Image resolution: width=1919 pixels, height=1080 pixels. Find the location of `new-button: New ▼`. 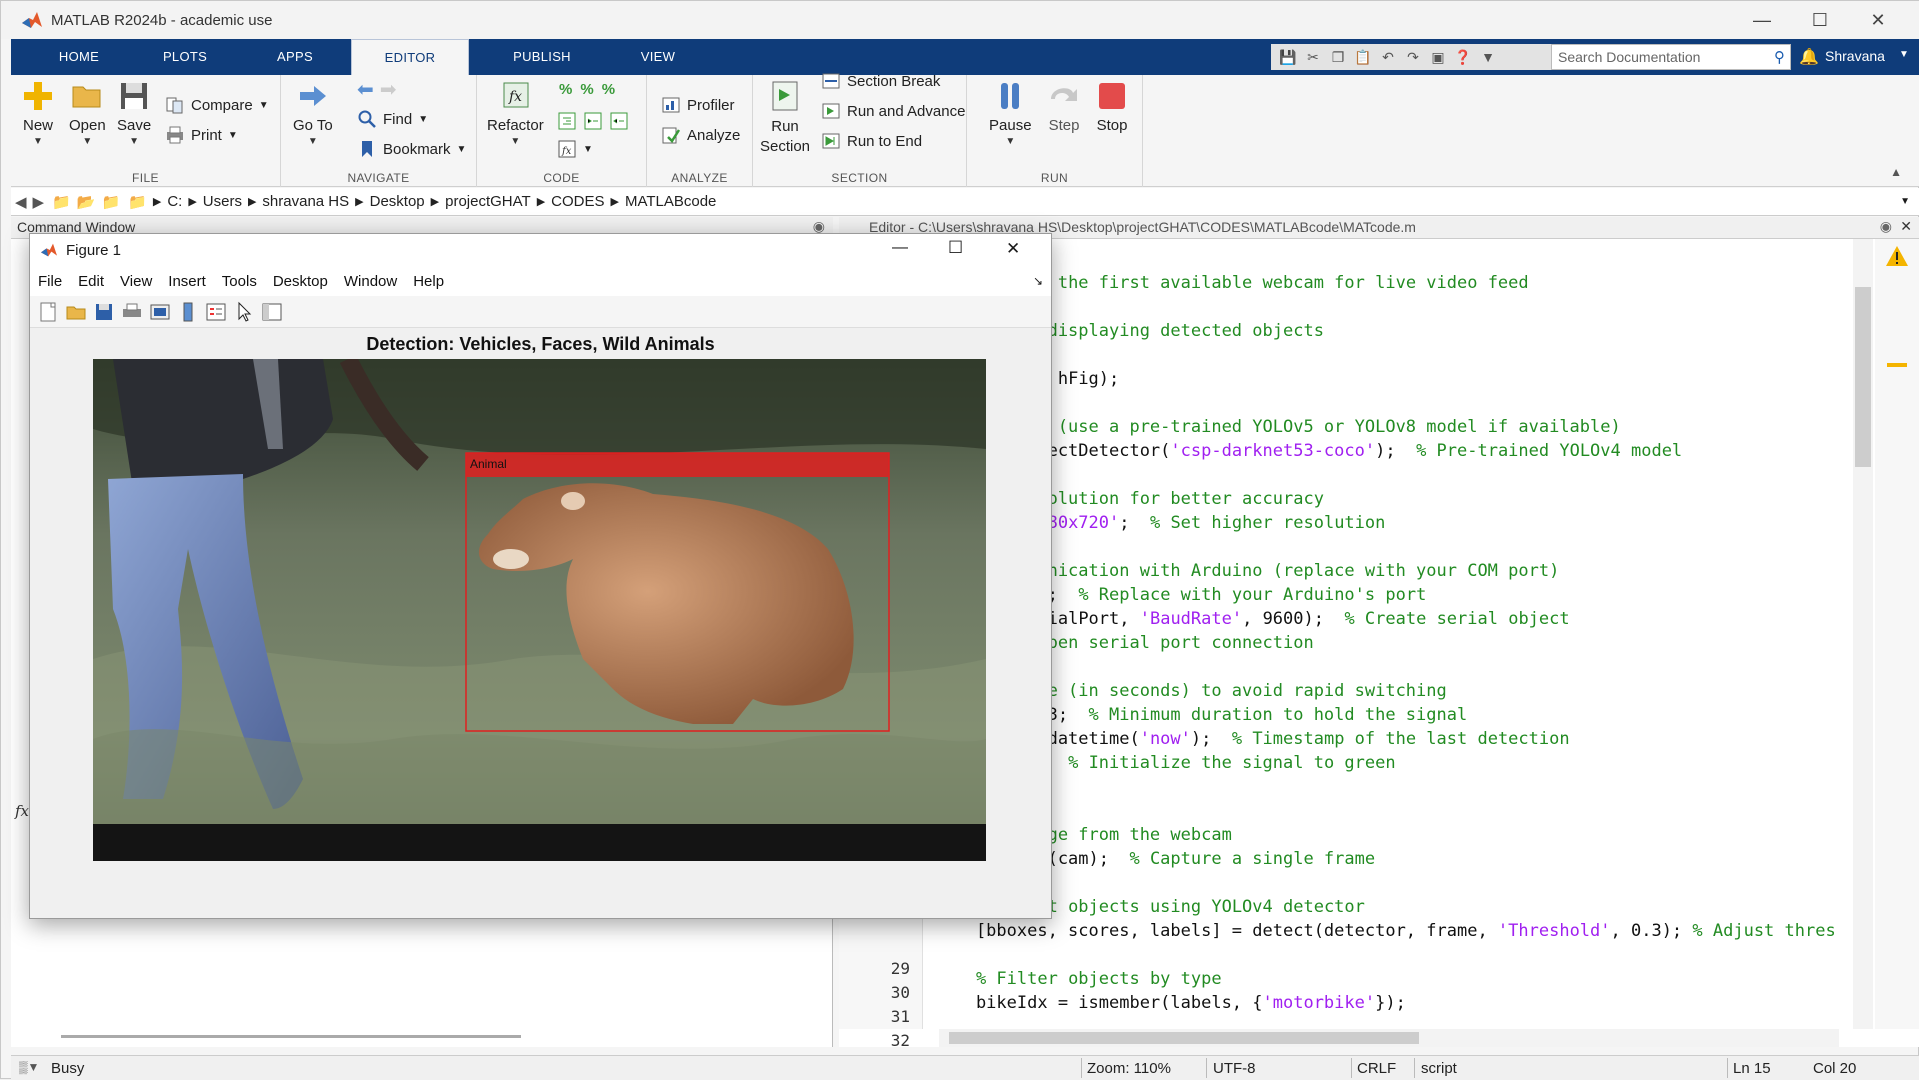

new-button: New ▼ is located at coordinates (38, 113).